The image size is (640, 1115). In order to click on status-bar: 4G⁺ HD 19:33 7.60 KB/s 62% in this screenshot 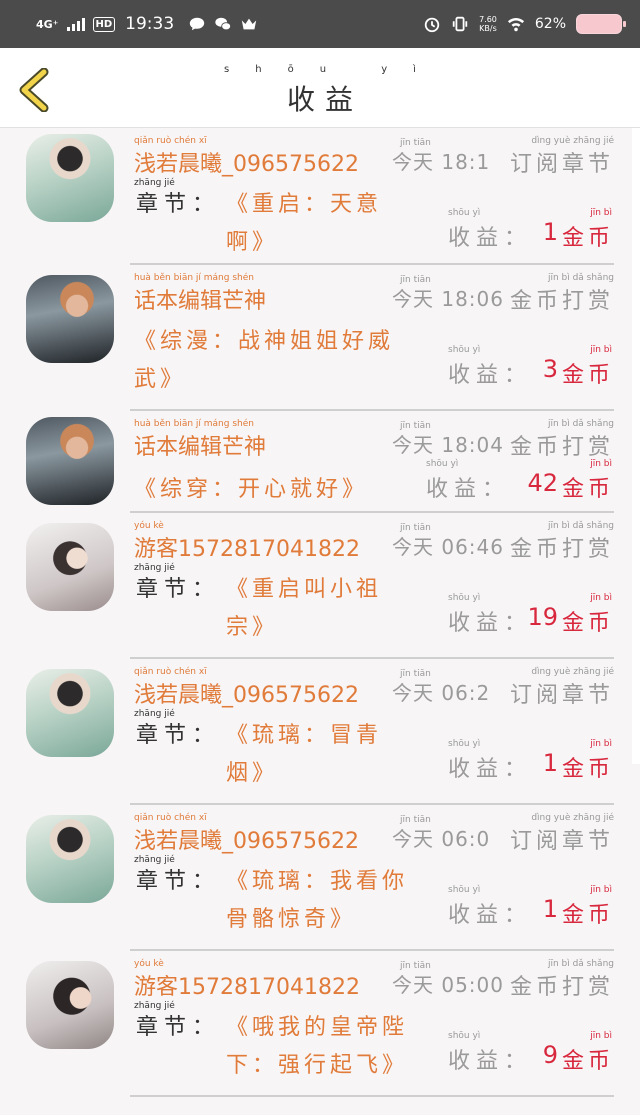, I will do `click(320, 24)`.